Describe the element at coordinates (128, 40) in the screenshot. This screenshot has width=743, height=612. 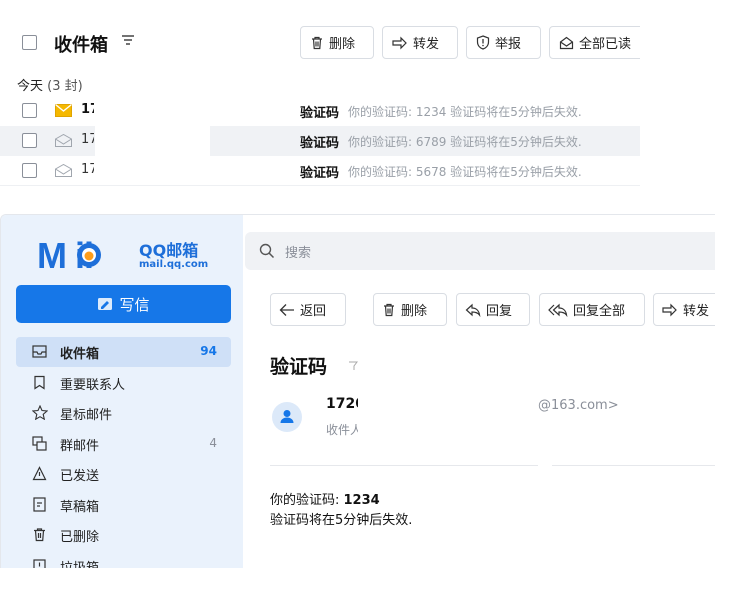
I see `filter-icon` at that location.